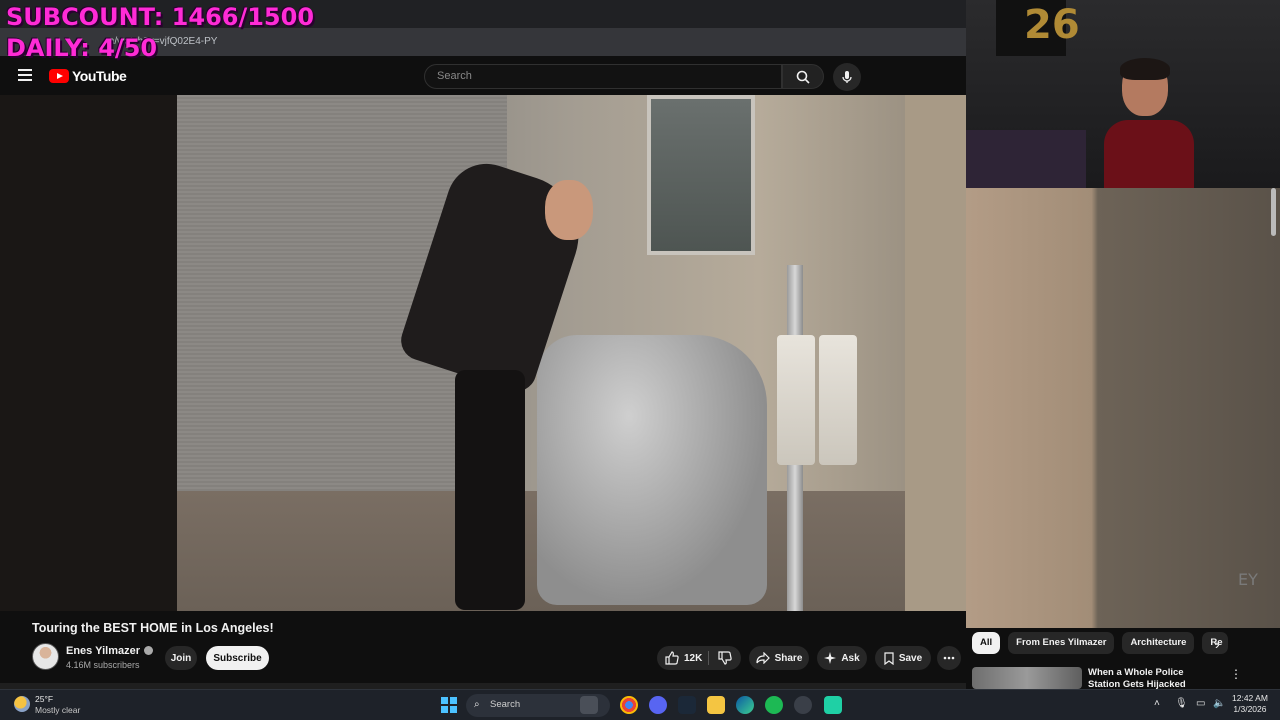  I want to click on chip-all: All, so click(986, 643).